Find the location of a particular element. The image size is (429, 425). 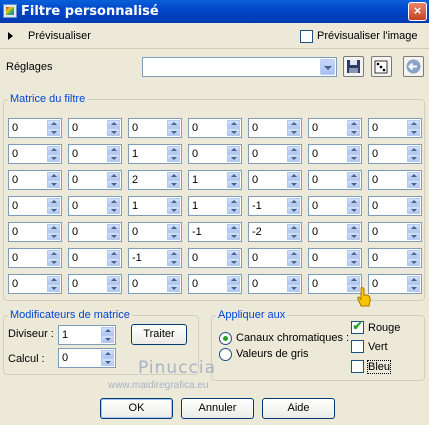

reset-preset-button is located at coordinates (413, 66).